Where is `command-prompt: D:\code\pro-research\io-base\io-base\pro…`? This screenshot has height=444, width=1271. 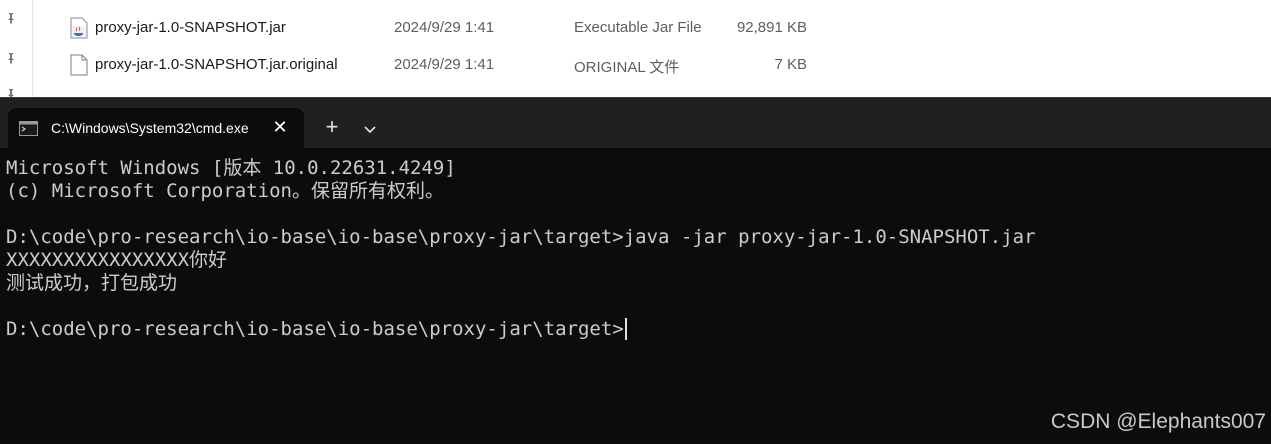 command-prompt: D:\code\pro-research\io-base\io-base\pro… is located at coordinates (315, 329).